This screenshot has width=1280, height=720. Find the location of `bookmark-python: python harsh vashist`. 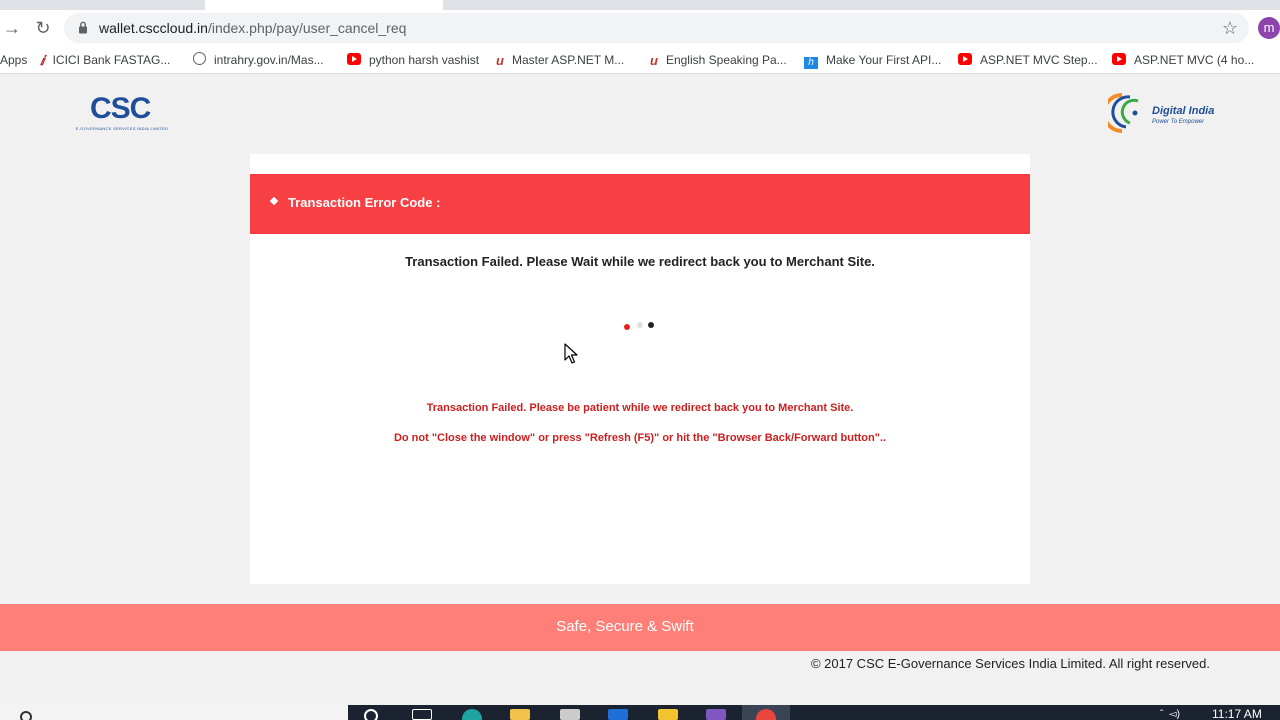

bookmark-python: python harsh vashist is located at coordinates (413, 61).